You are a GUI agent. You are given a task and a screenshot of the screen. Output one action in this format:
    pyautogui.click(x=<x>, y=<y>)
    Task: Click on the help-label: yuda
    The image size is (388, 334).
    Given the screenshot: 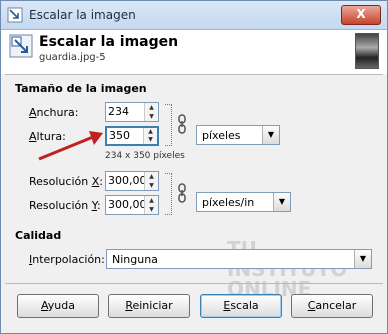 What is the action you would take?
    pyautogui.click(x=61, y=305)
    